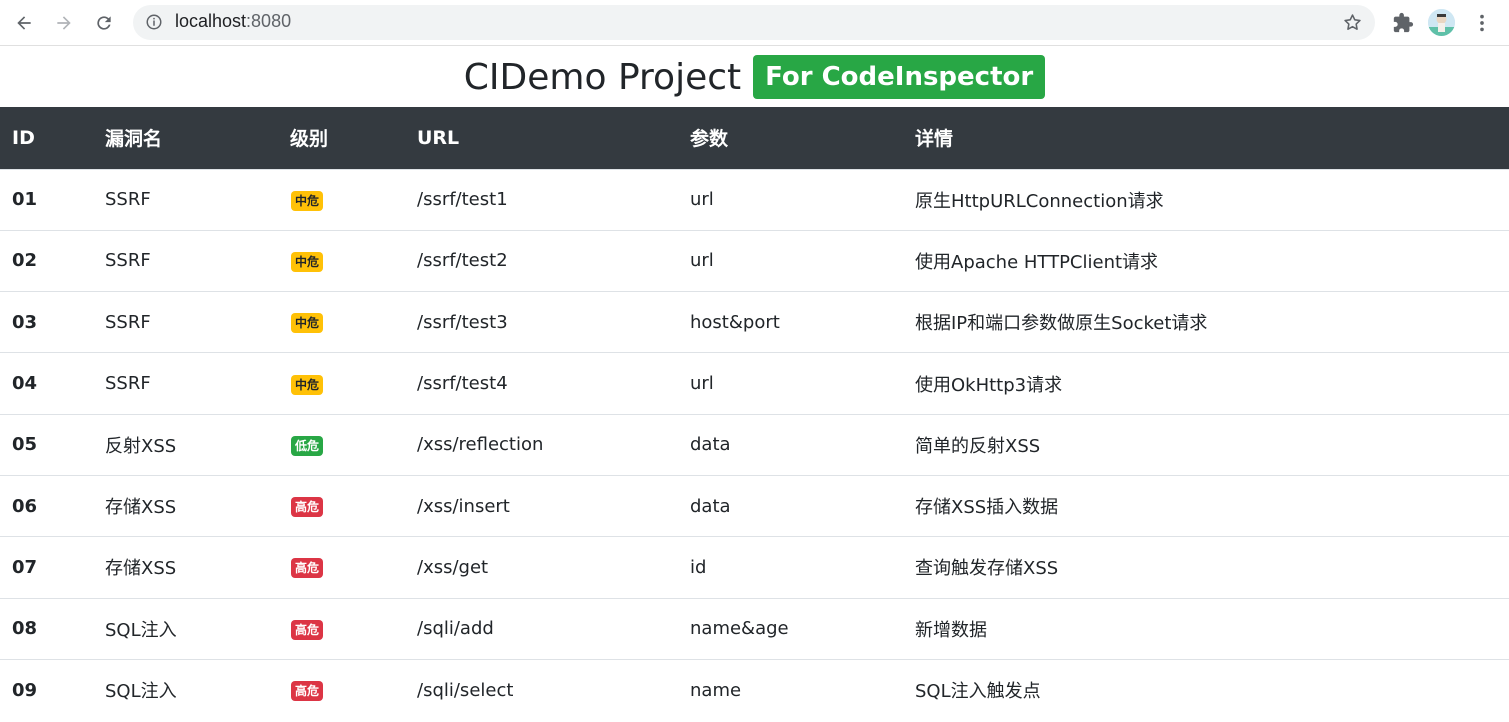  What do you see at coordinates (541, 444) in the screenshot?
I see `cell-url: /xss/reflection` at bounding box center [541, 444].